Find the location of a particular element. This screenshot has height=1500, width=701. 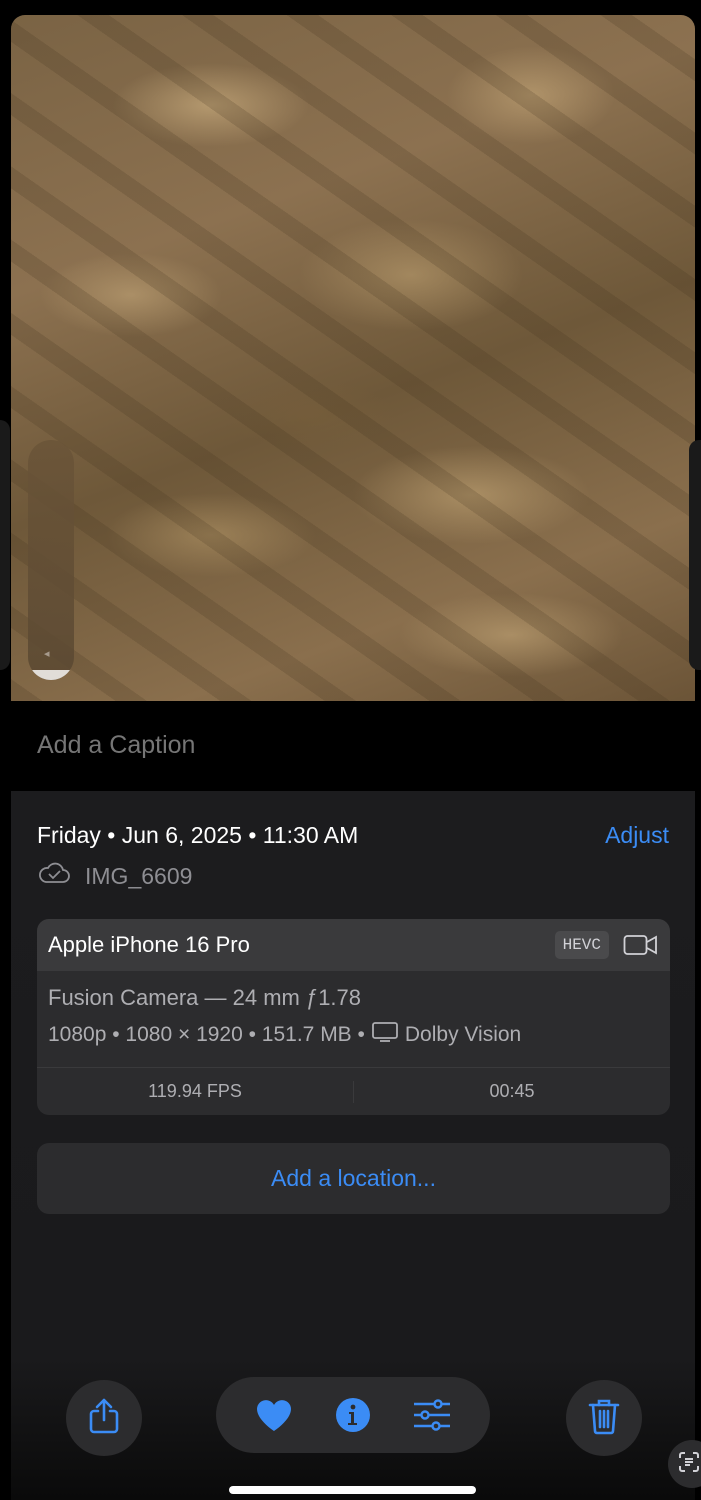

video-camera-icon is located at coordinates (641, 945).